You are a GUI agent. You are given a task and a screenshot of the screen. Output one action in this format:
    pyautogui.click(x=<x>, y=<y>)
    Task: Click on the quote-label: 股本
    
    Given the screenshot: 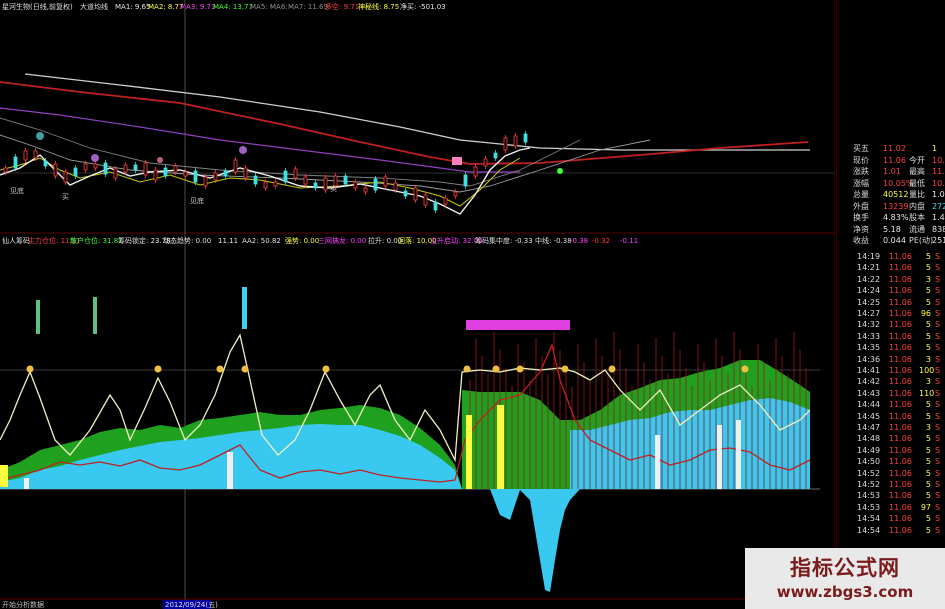 What is the action you would take?
    pyautogui.click(x=917, y=217)
    